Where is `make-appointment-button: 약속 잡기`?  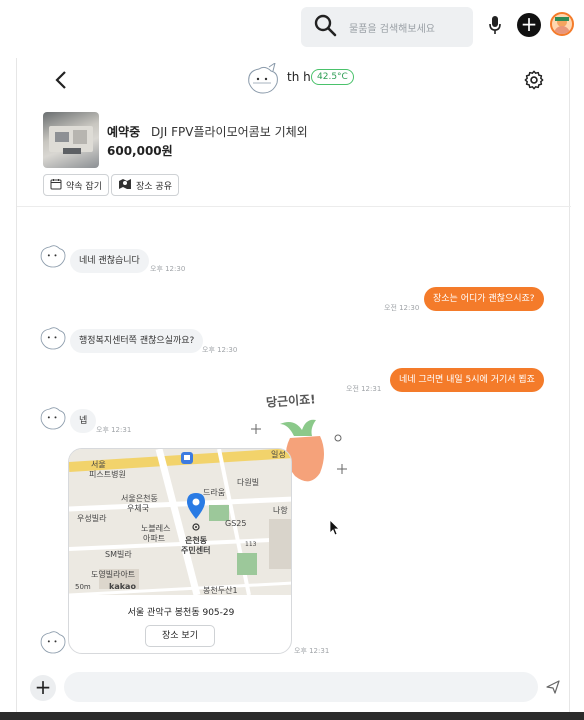
make-appointment-button: 약속 잡기 is located at coordinates (76, 185).